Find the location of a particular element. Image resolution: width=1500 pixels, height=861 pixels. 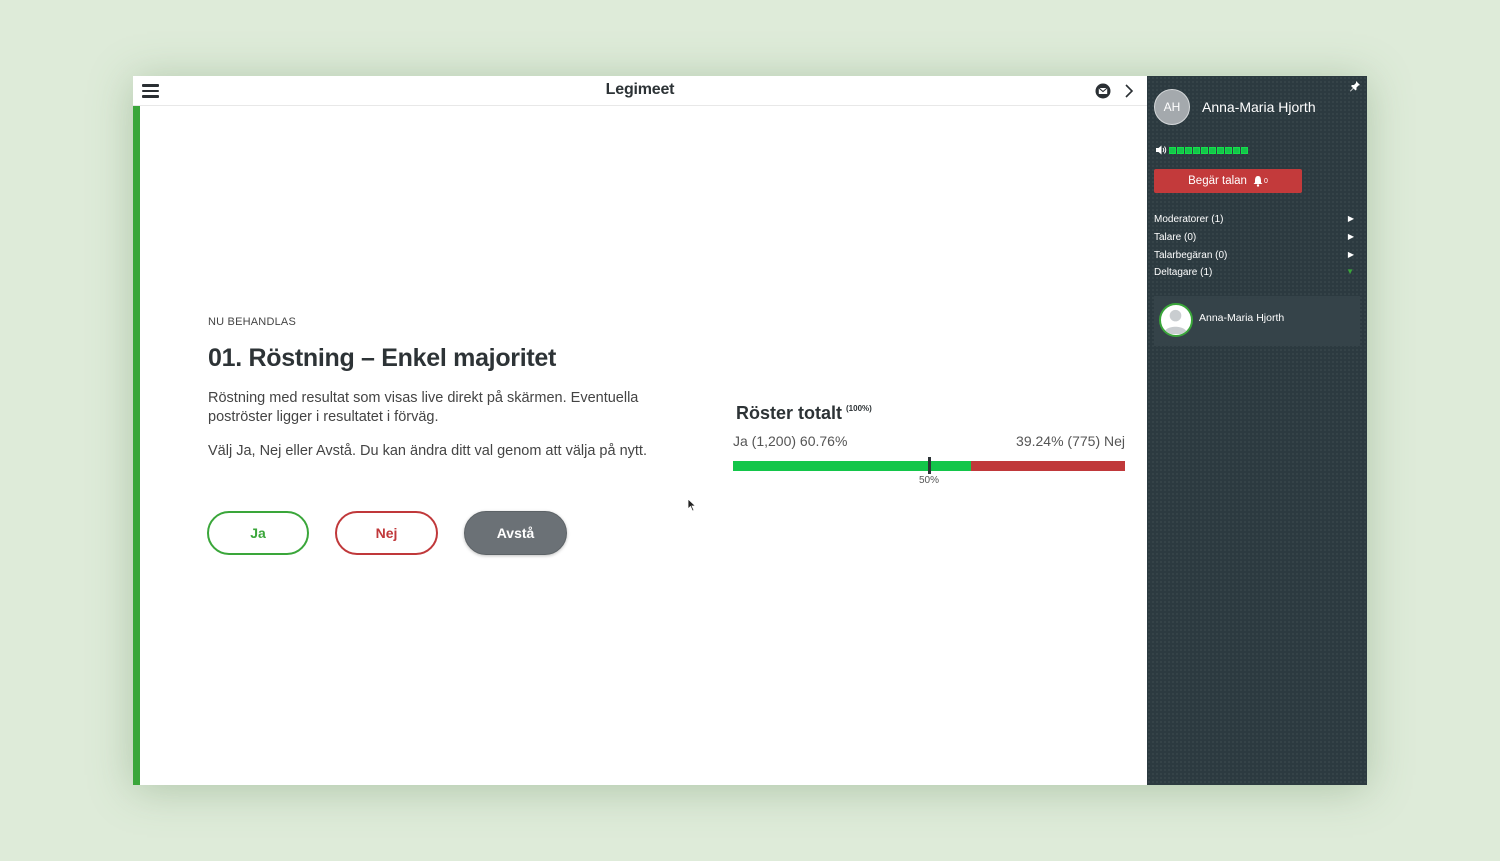

participant-name: Anna-Maria Hjorth is located at coordinates (1242, 318).